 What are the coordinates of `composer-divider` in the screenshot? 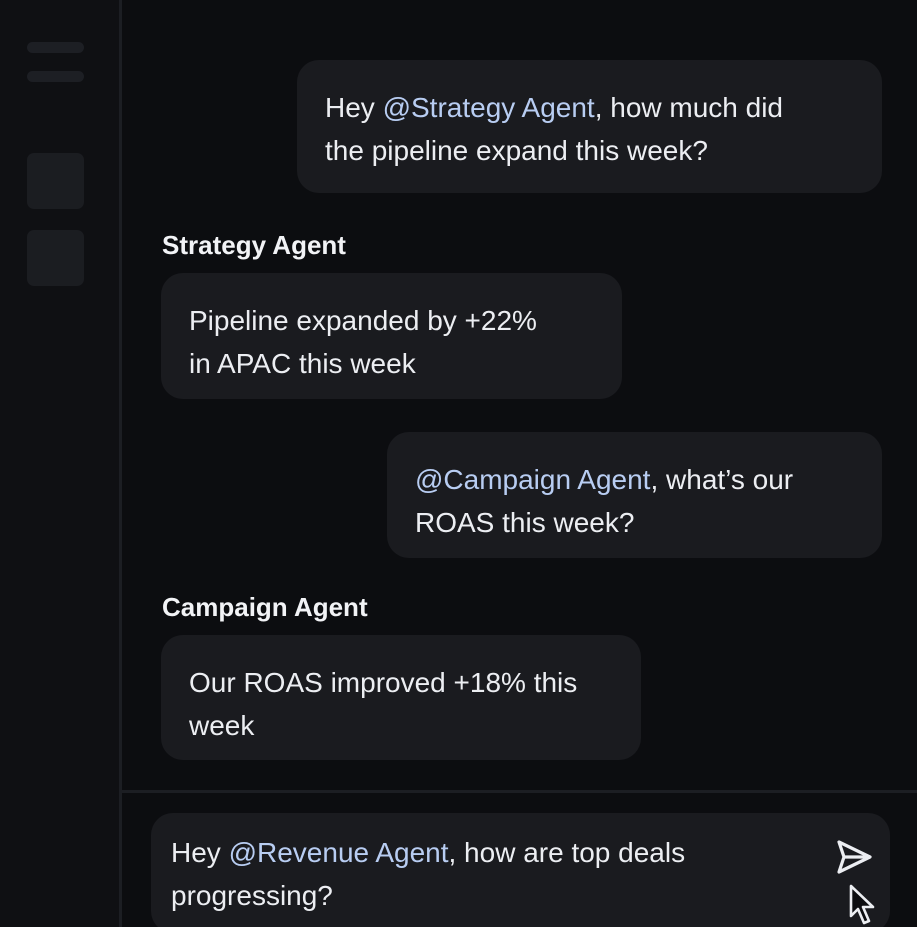 It's located at (519, 791).